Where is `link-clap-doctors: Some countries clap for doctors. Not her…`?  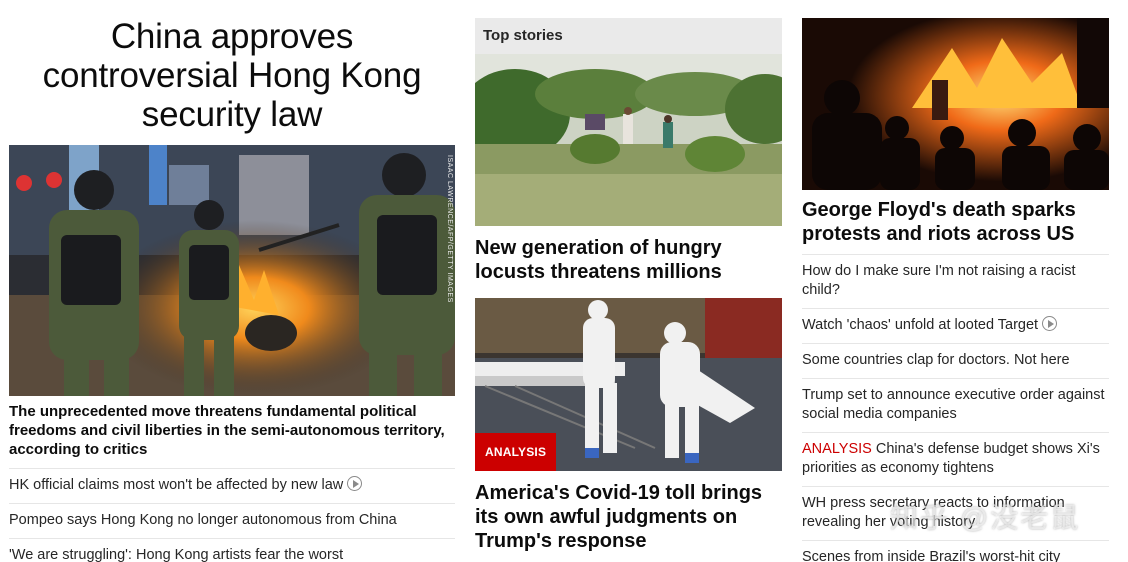
link-clap-doctors: Some countries clap for doctors. Not her… is located at coordinates (955, 361).